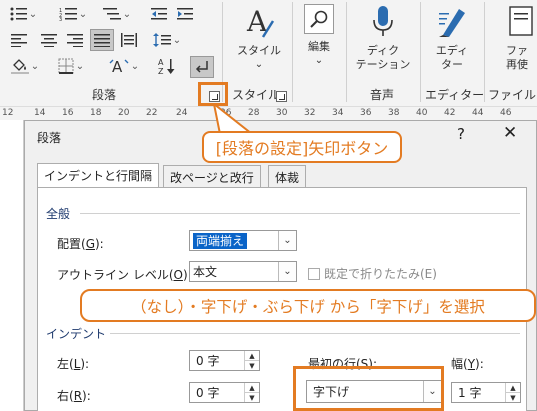 This screenshot has height=411, width=537. I want to click on ruler-tick: 24, so click(182, 113).